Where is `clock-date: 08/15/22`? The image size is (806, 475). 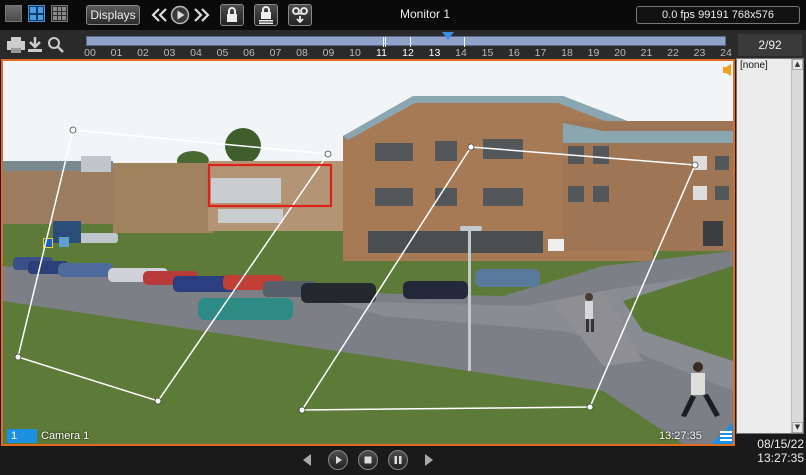
clock-date: 08/15/22 is located at coordinates (780, 444).